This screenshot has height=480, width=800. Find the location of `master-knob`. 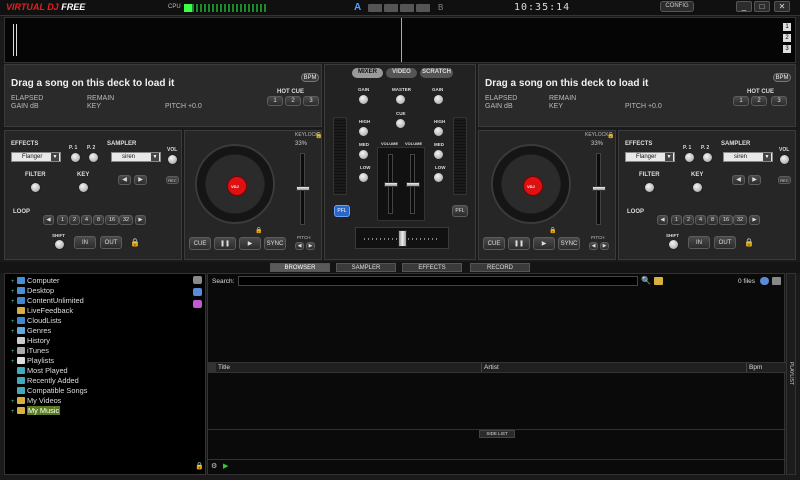

master-knob is located at coordinates (400, 99).